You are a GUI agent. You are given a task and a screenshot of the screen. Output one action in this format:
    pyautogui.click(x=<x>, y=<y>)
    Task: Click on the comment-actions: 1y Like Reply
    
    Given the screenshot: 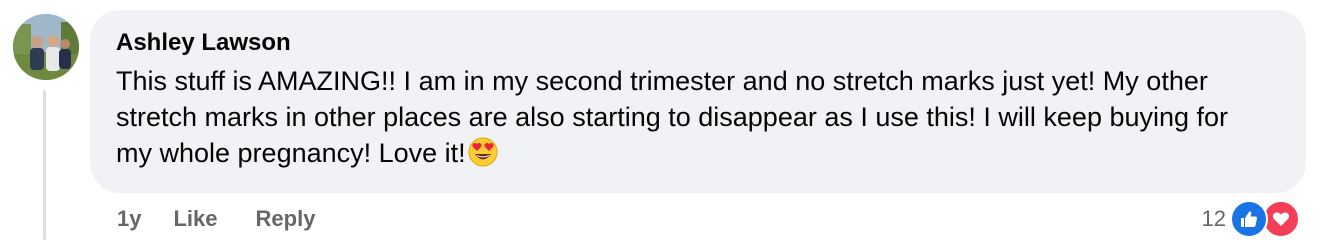 What is the action you would take?
    pyautogui.click(x=216, y=219)
    